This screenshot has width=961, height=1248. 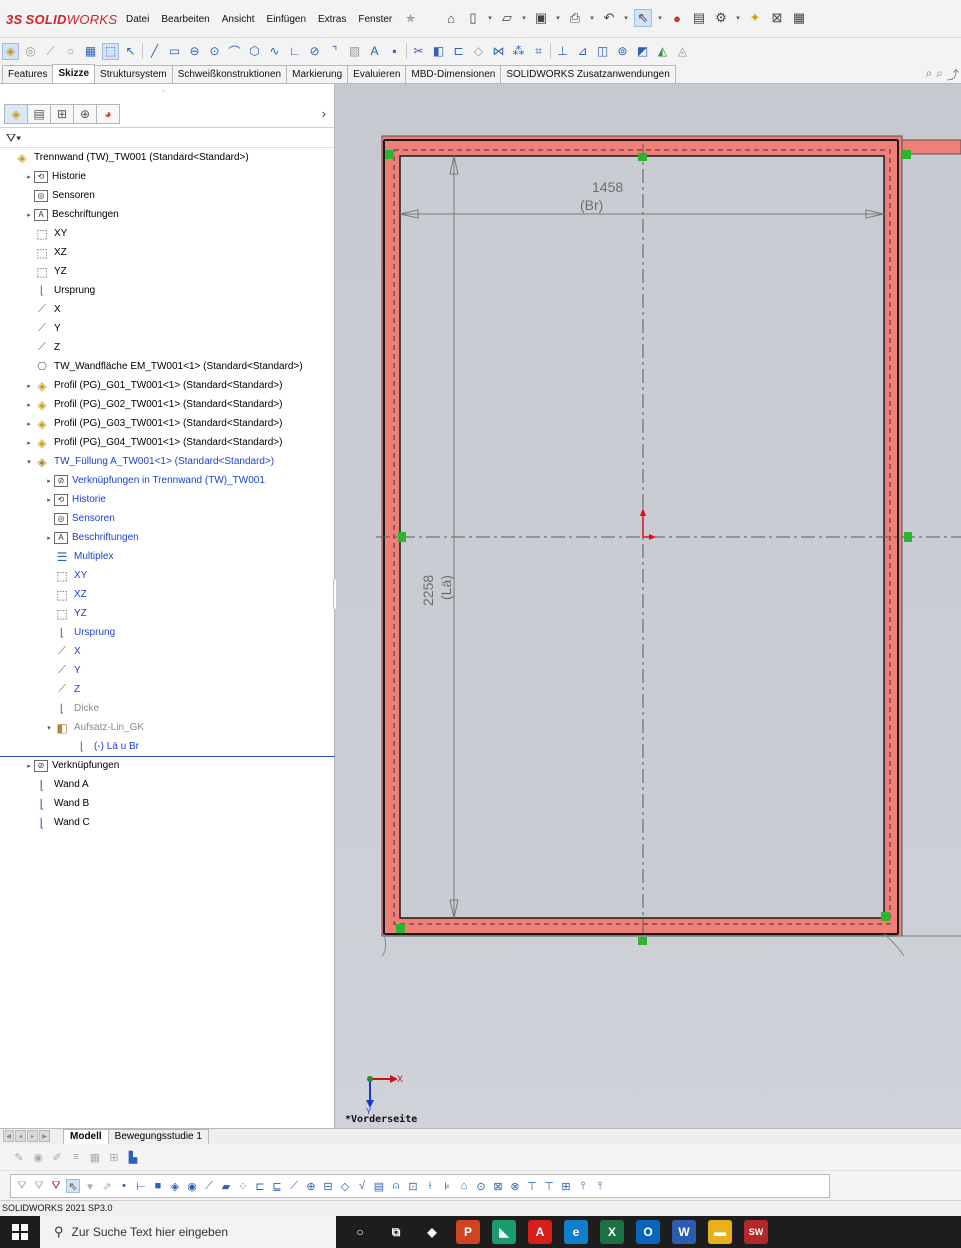 What do you see at coordinates (360, 1232) in the screenshot?
I see `cortana-icon: ○` at bounding box center [360, 1232].